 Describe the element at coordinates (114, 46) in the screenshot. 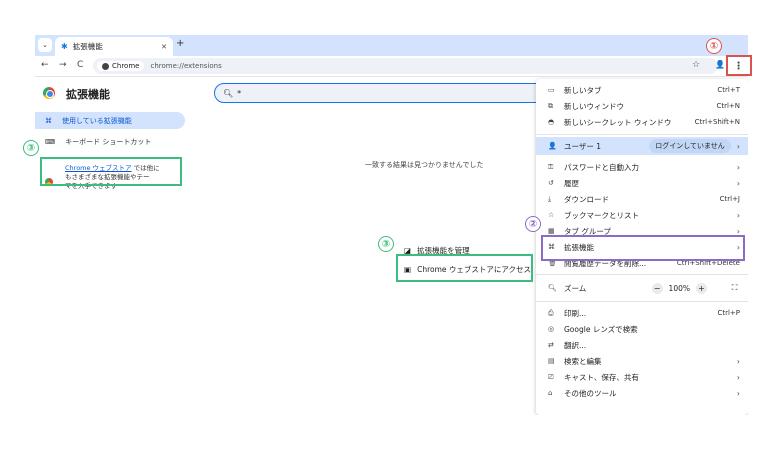

I see `tab-extensions: ✱ 拡張機能 ✕` at that location.